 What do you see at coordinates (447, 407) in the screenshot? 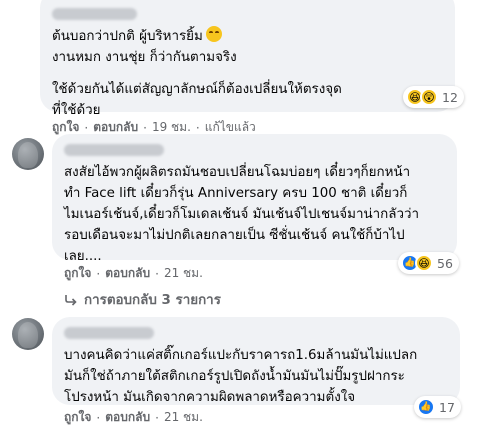
I see `reaction-count: 17` at bounding box center [447, 407].